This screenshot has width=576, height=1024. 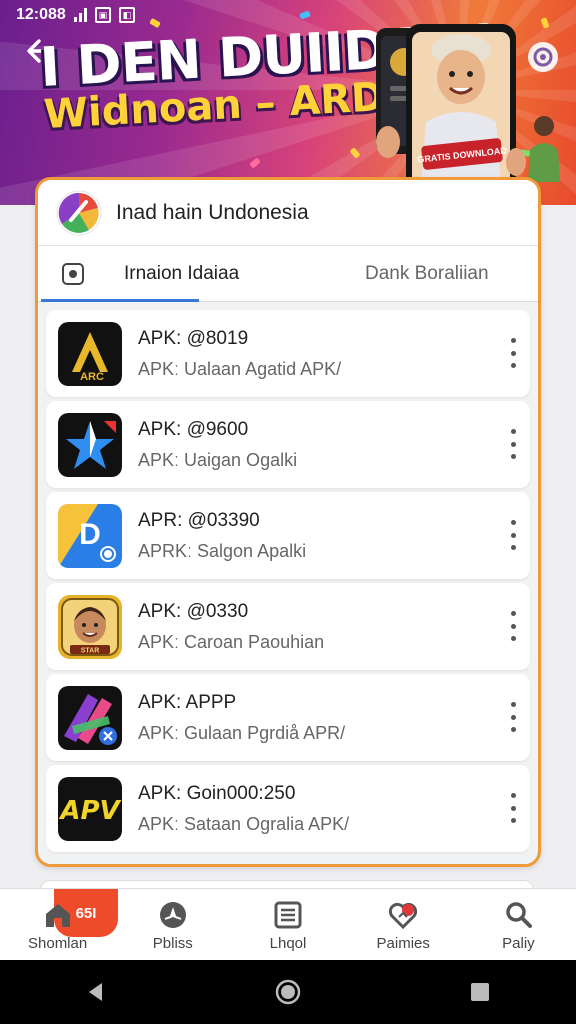 I want to click on list-item: APK: @9600 APKː Uaigan Ogalki, so click(x=288, y=444).